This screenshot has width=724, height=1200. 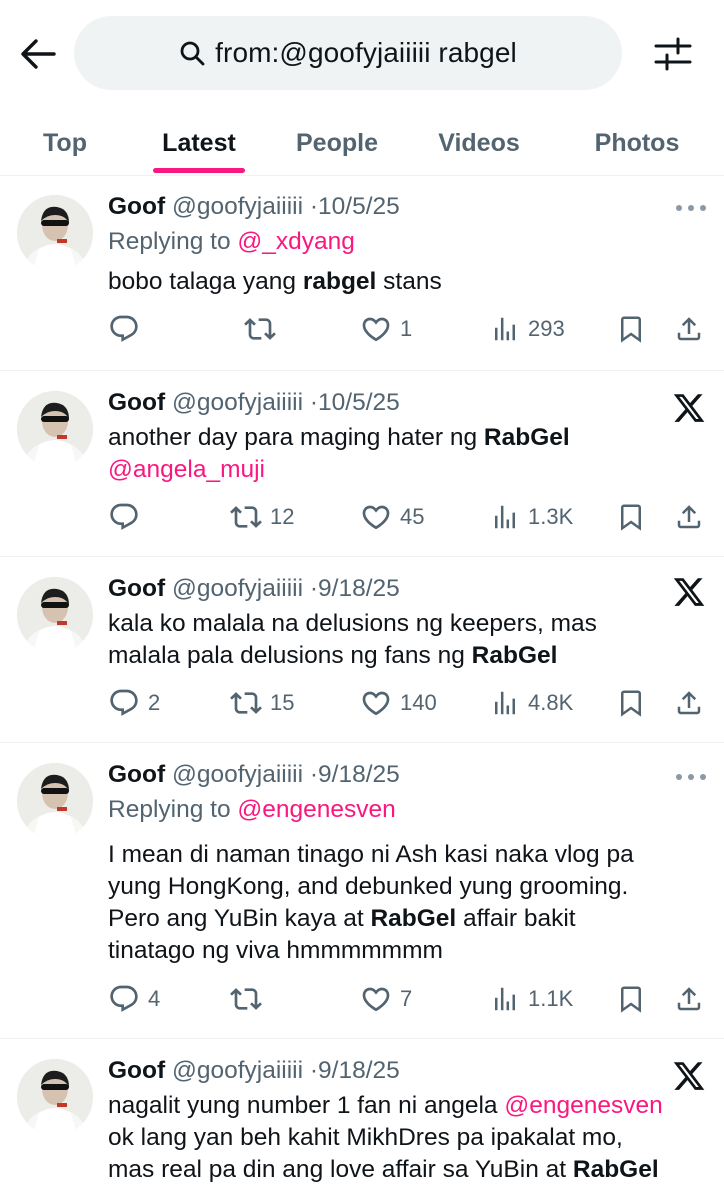 I want to click on views-button: 4.8K, so click(x=531, y=703).